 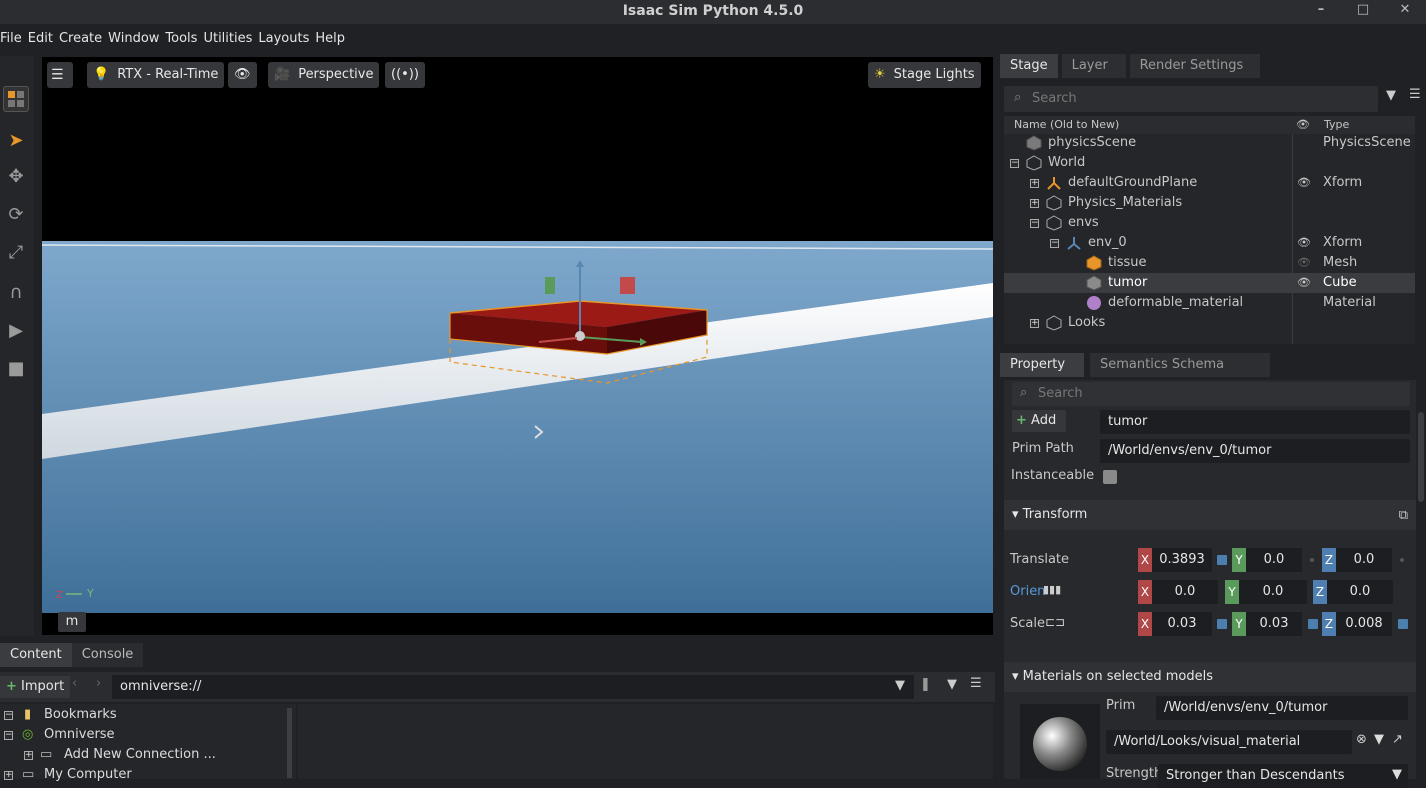 What do you see at coordinates (107, 655) in the screenshot?
I see `tab-console: Console` at bounding box center [107, 655].